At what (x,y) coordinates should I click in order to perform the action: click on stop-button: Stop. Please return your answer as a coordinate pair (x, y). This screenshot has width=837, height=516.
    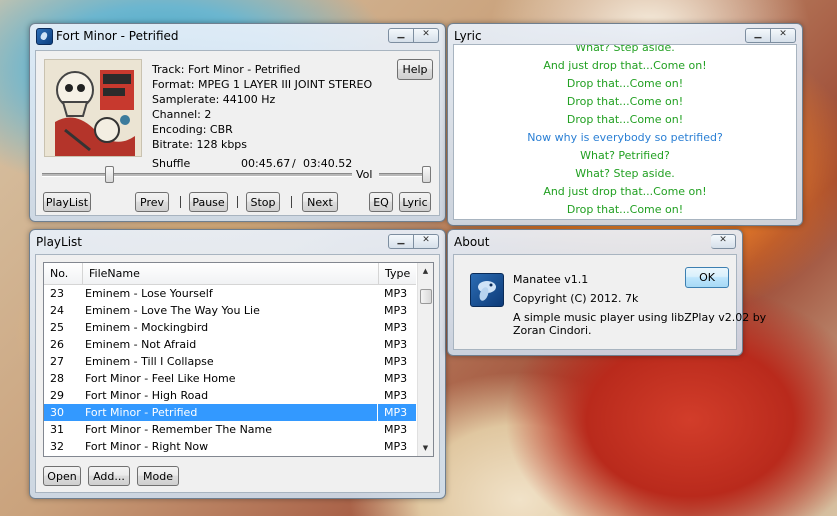
    Looking at the image, I should click on (263, 202).